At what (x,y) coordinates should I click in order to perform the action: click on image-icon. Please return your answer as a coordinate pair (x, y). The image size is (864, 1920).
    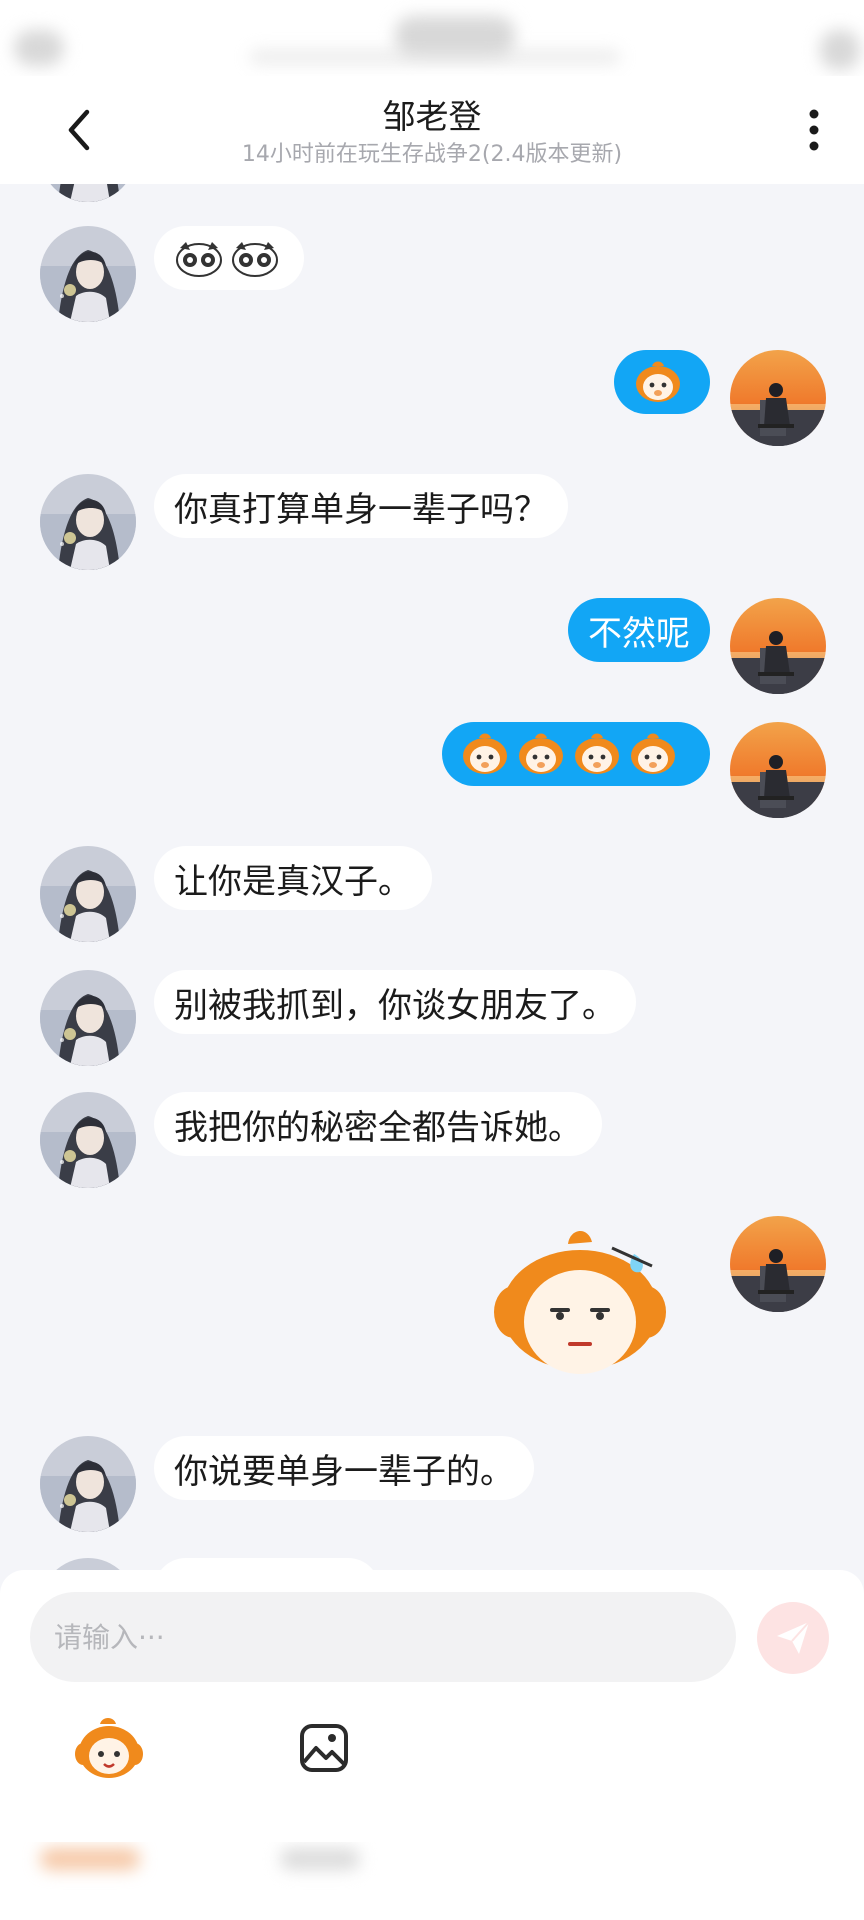
    Looking at the image, I should click on (324, 1748).